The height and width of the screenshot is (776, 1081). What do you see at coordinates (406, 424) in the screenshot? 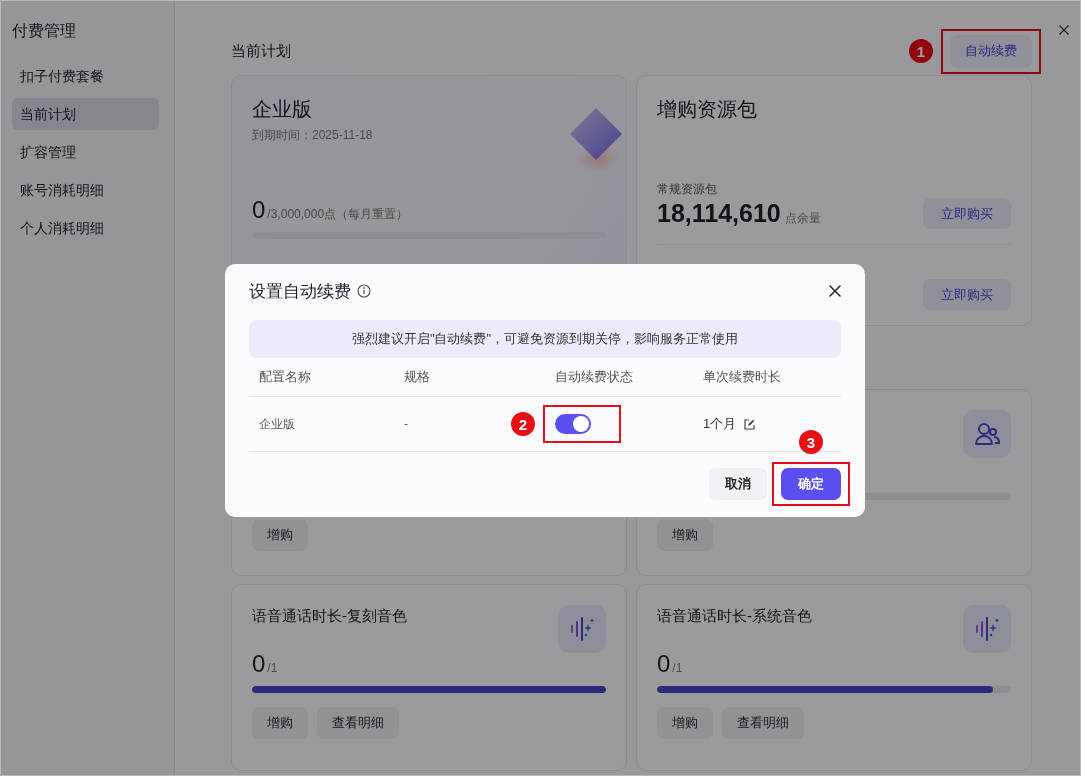
I see `table-cell: -` at bounding box center [406, 424].